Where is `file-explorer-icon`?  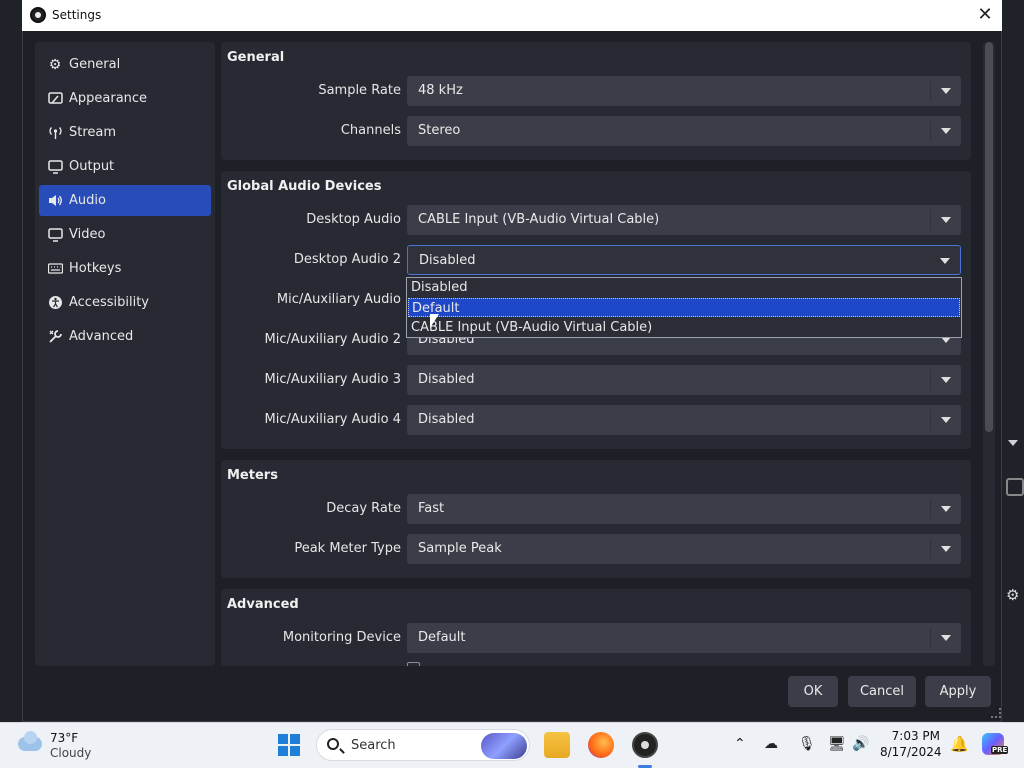
file-explorer-icon is located at coordinates (557, 745).